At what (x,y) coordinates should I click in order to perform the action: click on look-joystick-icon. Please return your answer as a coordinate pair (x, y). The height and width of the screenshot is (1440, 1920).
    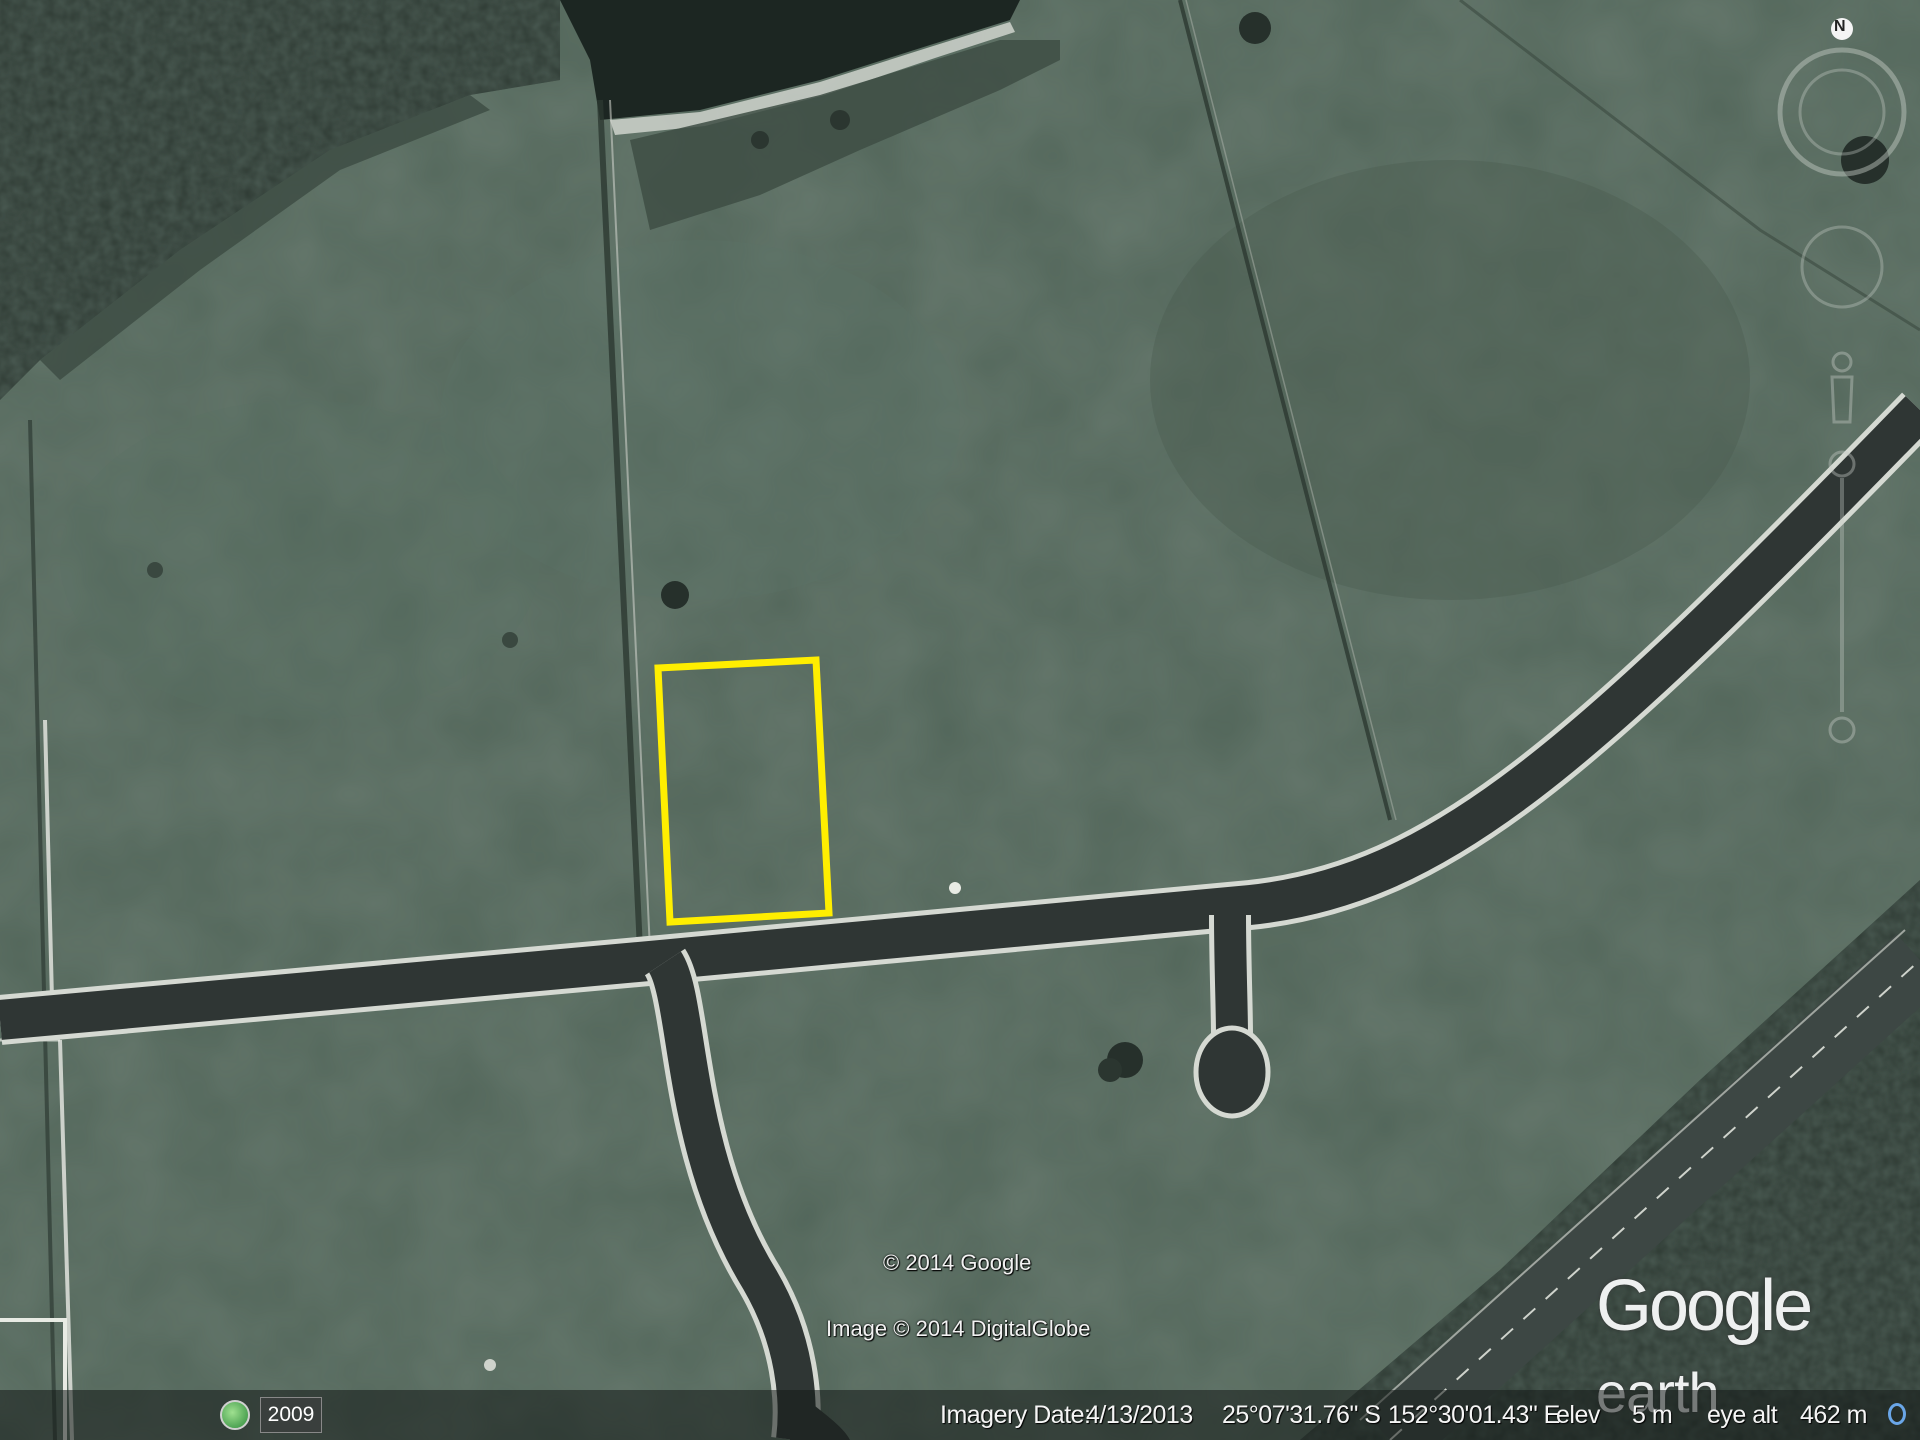
    Looking at the image, I should click on (1842, 267).